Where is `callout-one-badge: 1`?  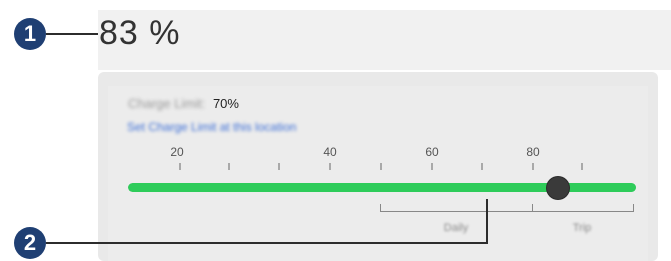 callout-one-badge: 1 is located at coordinates (30, 34).